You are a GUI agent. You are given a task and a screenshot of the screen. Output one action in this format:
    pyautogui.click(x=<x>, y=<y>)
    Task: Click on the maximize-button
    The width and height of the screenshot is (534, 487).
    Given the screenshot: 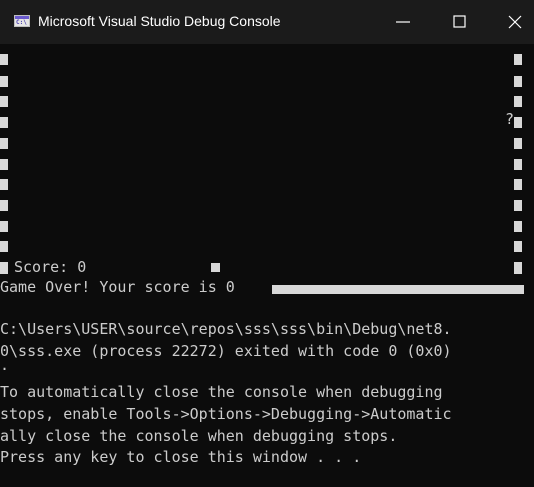 What is the action you would take?
    pyautogui.click(x=460, y=22)
    